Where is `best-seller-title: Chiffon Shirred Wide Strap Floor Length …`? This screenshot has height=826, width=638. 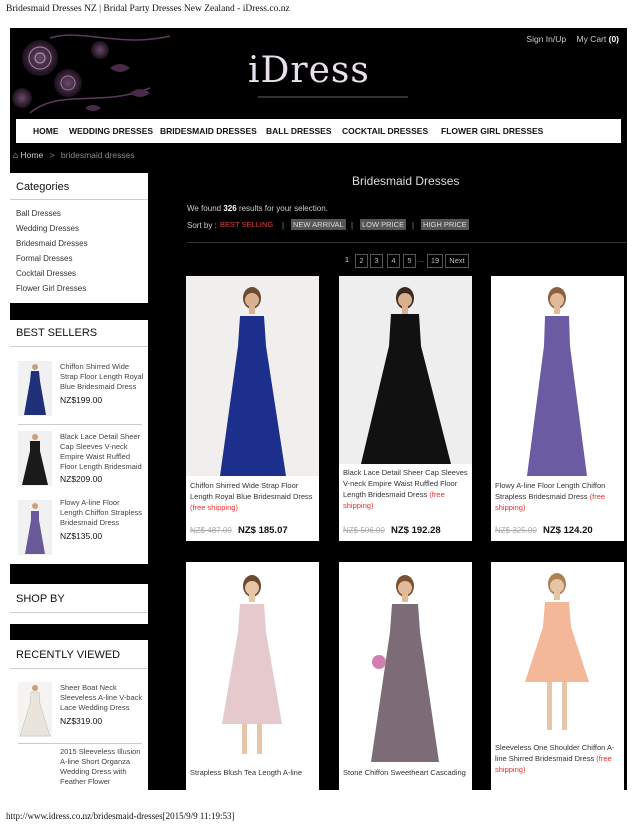
best-seller-title: Chiffon Shirred Wide Strap Floor Length … is located at coordinates (102, 377).